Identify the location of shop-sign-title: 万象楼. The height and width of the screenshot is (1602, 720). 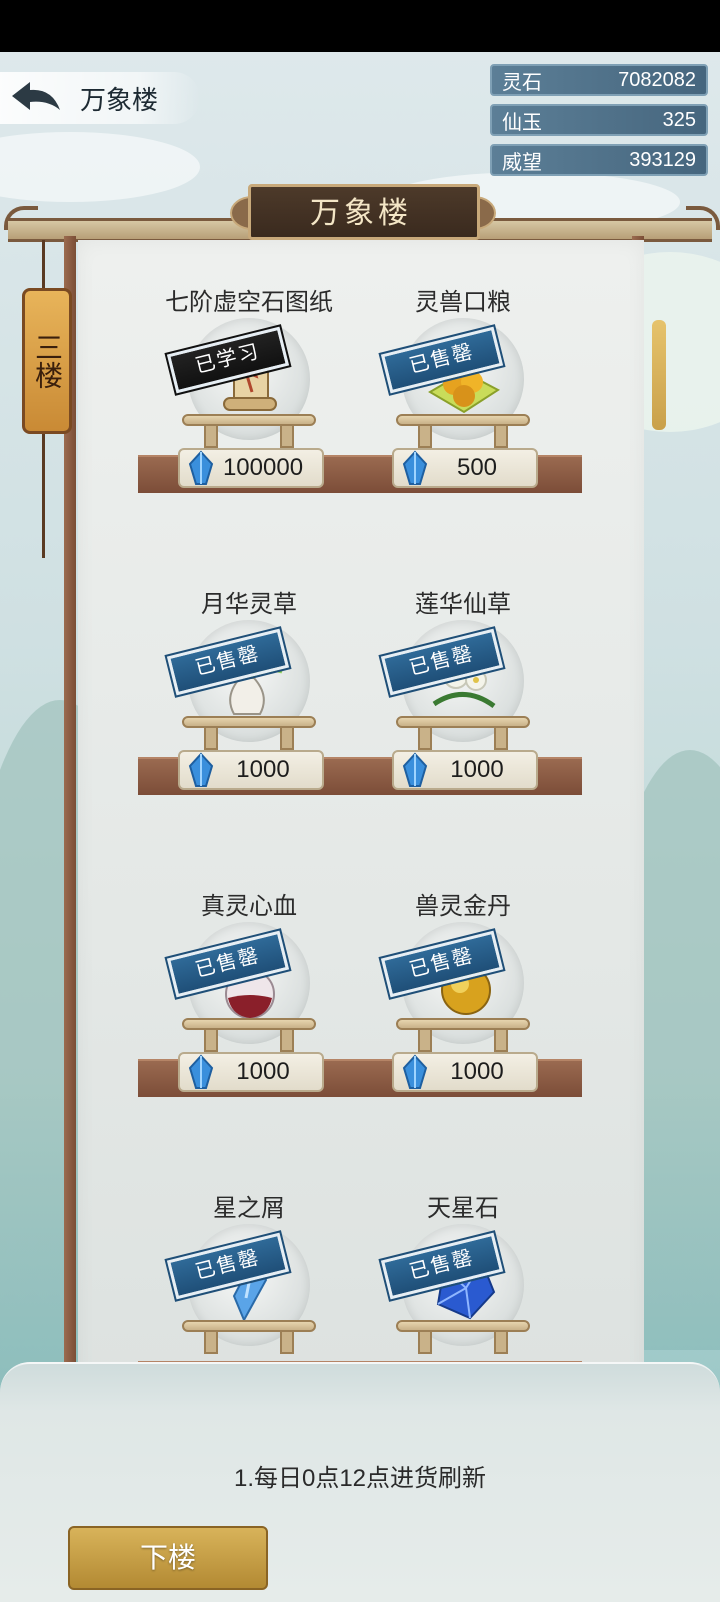
(361, 213).